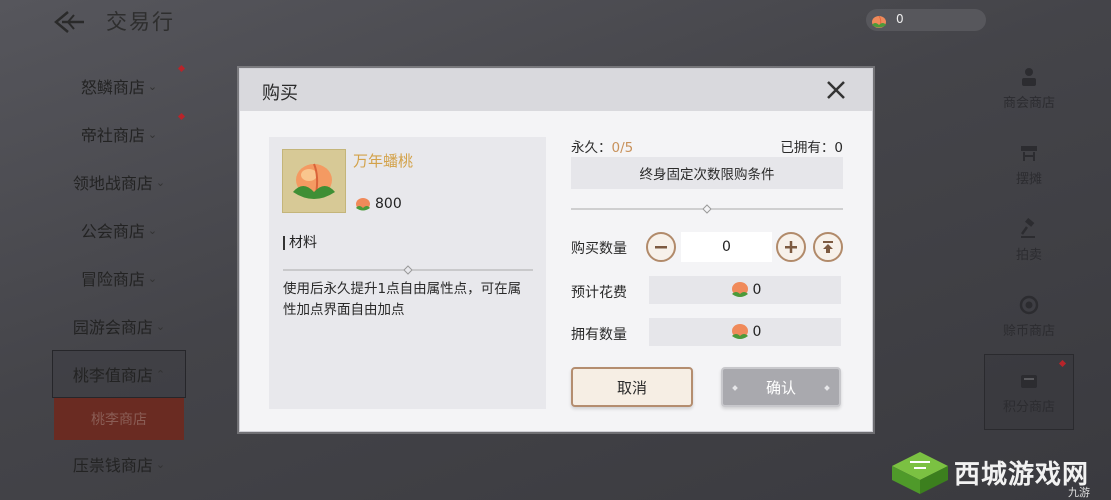 The height and width of the screenshot is (500, 1111). I want to click on quantity-label: 购买数量, so click(599, 249).